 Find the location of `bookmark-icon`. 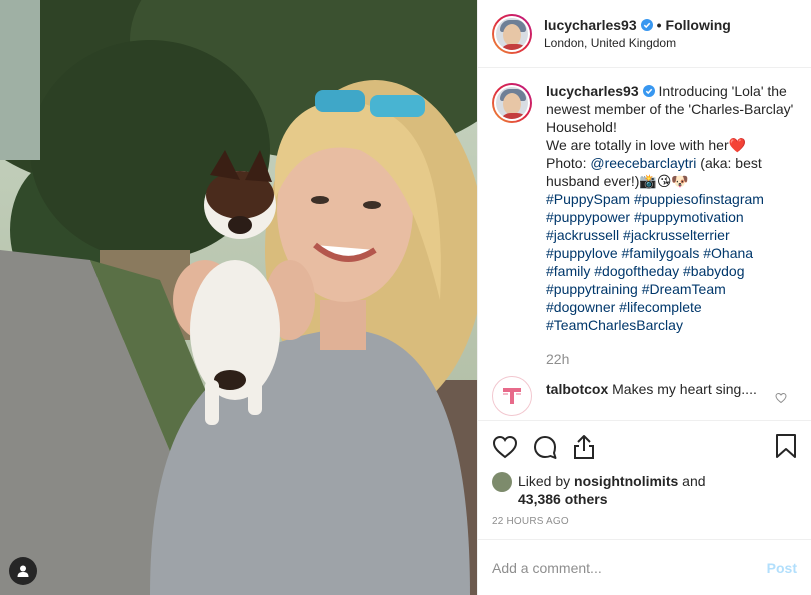

bookmark-icon is located at coordinates (786, 446).